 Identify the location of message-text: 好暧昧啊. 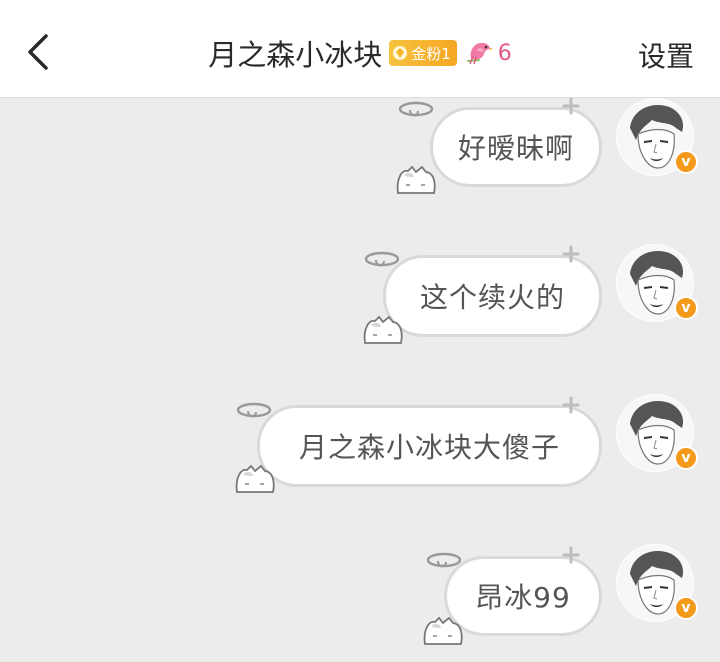
(515, 148).